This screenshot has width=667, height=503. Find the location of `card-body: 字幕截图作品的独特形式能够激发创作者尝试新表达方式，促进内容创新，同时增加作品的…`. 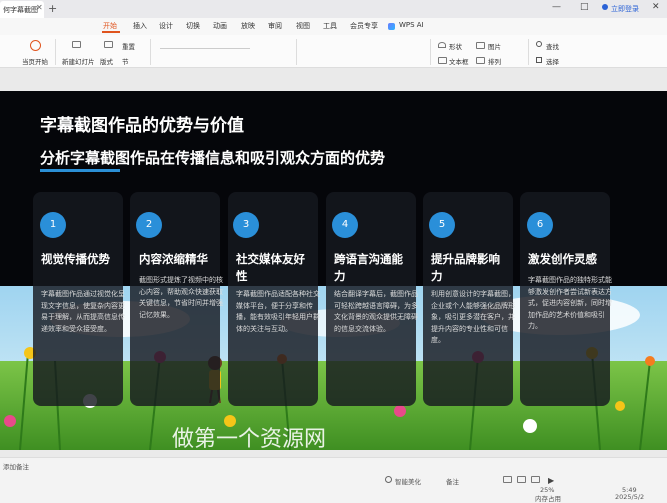

card-body: 字幕截图作品的独特形式能够激发创作者尝试新表达方式，促进内容创新，同时增加作品的… is located at coordinates (570, 303).